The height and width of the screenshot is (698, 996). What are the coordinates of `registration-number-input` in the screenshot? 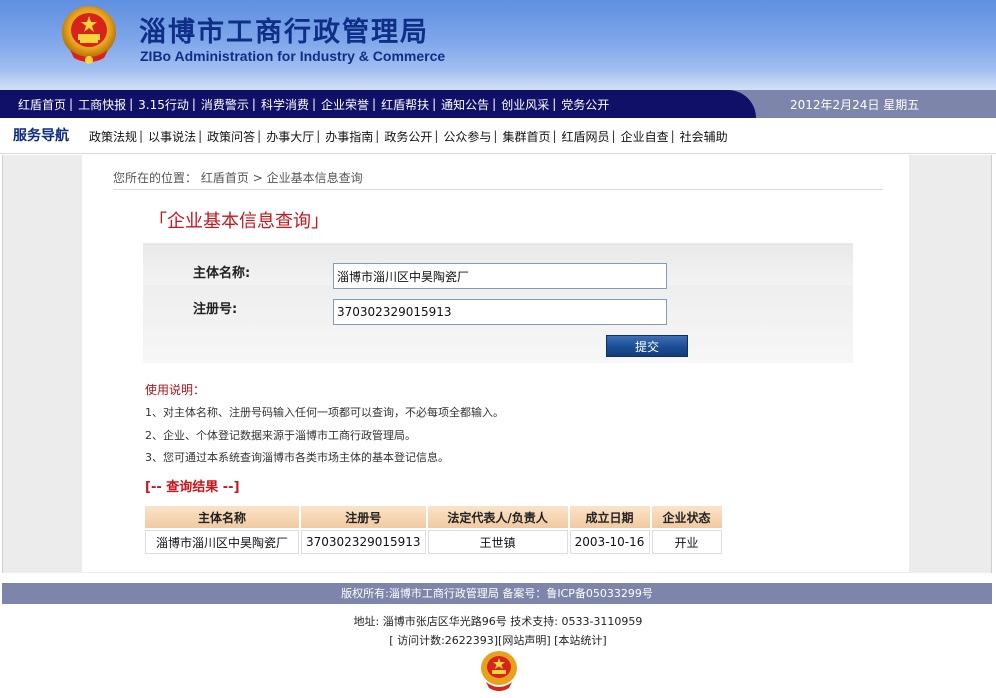 It's located at (500, 312).